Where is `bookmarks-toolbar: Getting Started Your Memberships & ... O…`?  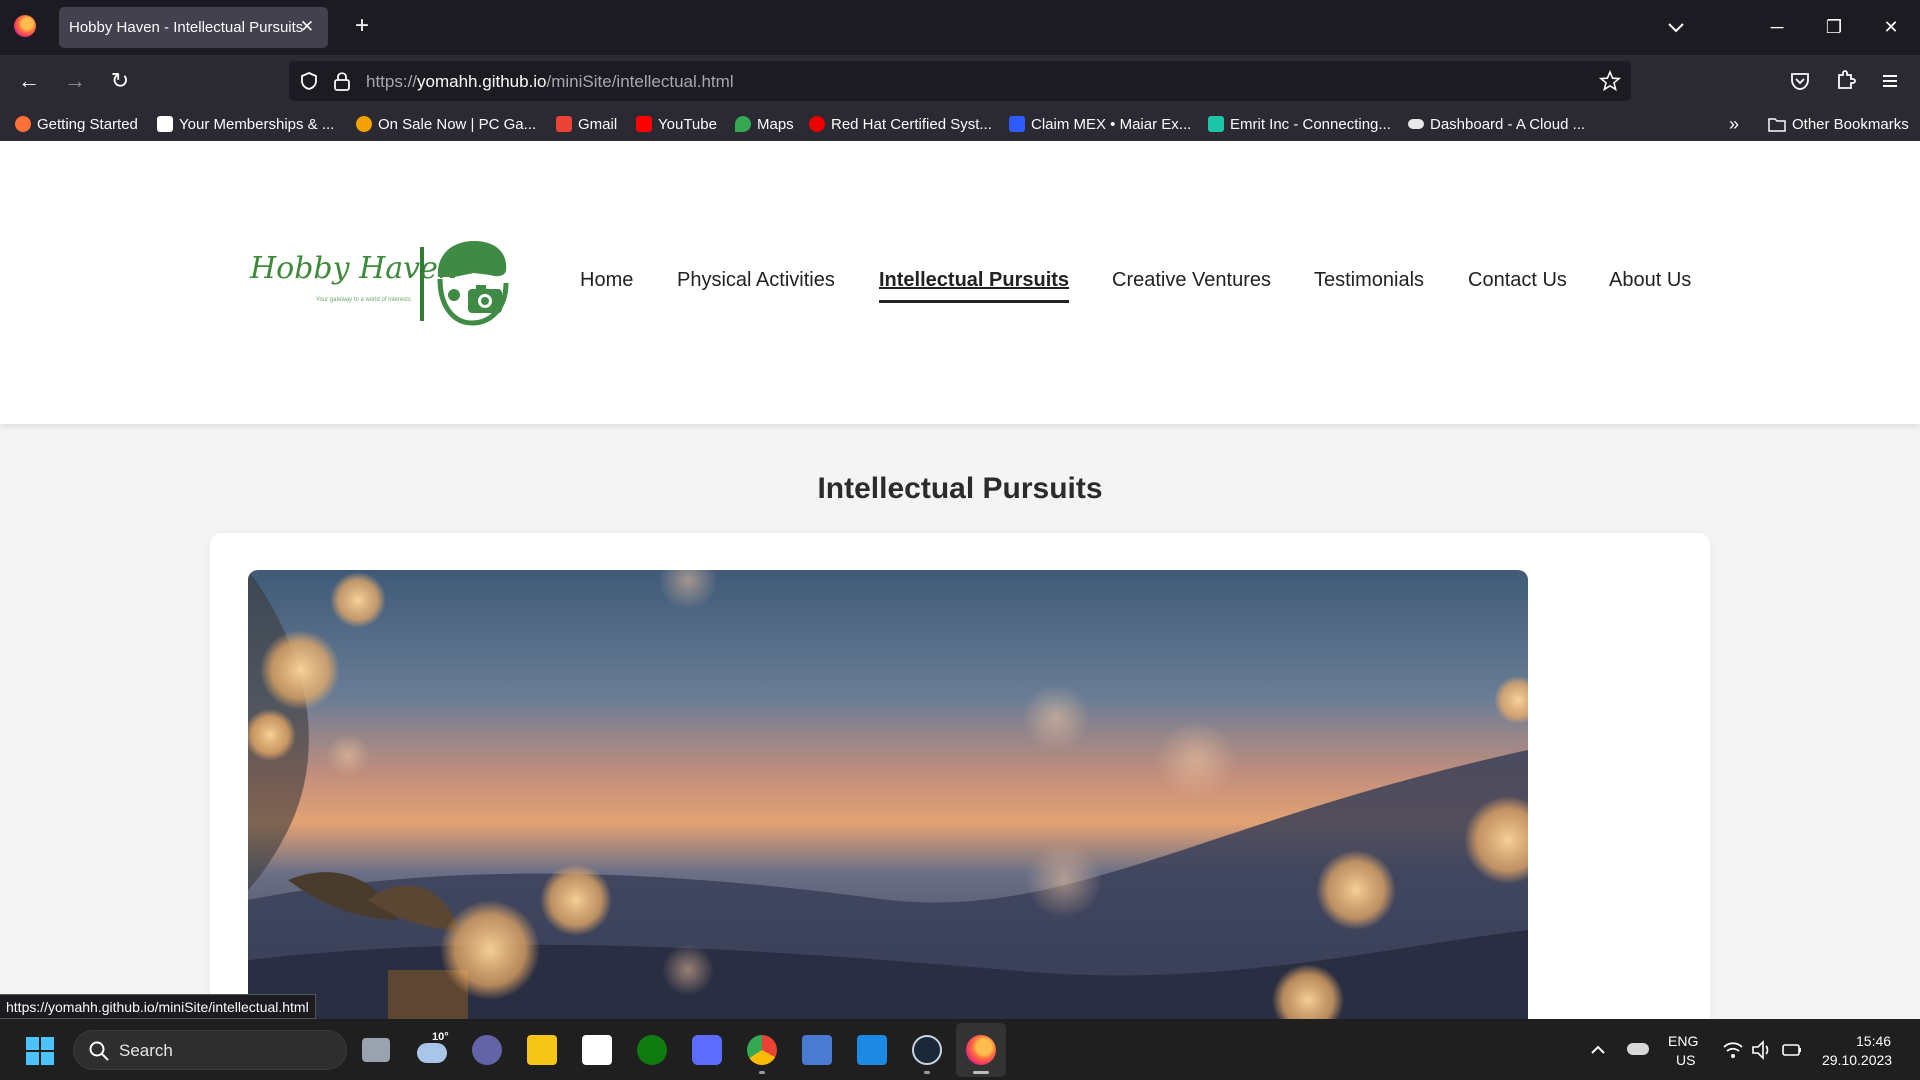 bookmarks-toolbar: Getting Started Your Memberships & ... O… is located at coordinates (960, 124).